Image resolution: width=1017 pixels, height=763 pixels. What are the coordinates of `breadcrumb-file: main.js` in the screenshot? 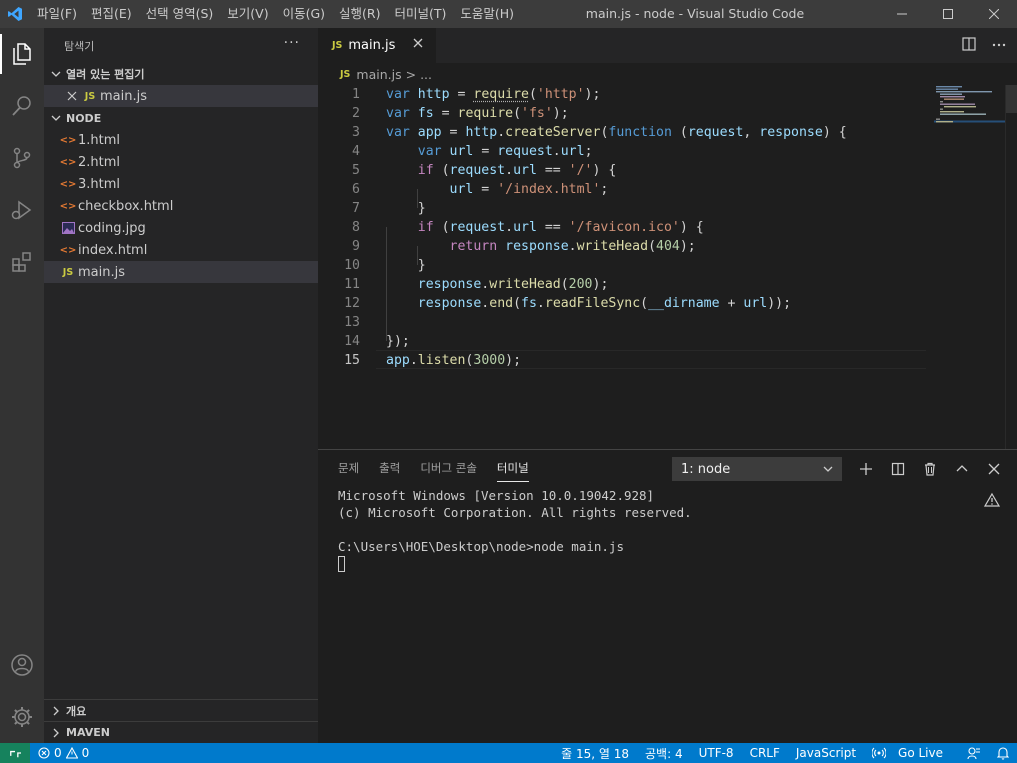 It's located at (378, 74).